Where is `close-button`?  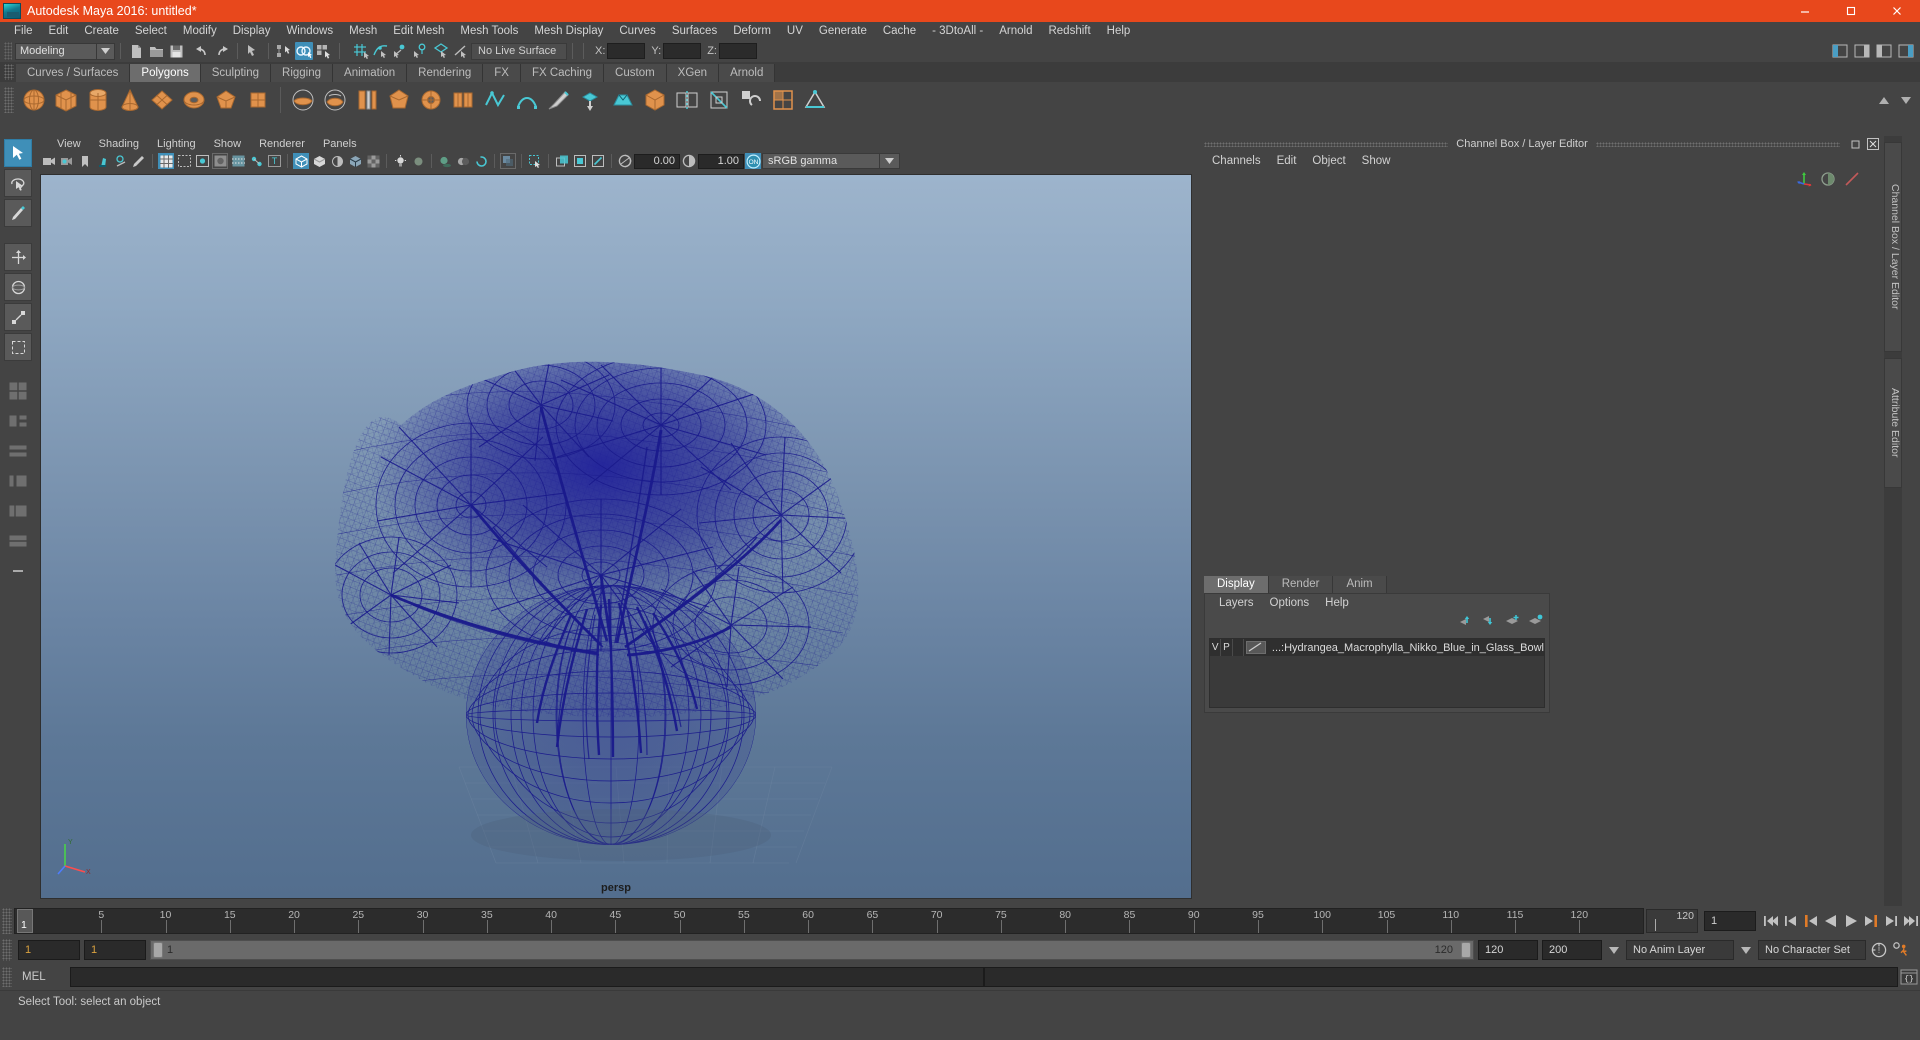 close-button is located at coordinates (1897, 11).